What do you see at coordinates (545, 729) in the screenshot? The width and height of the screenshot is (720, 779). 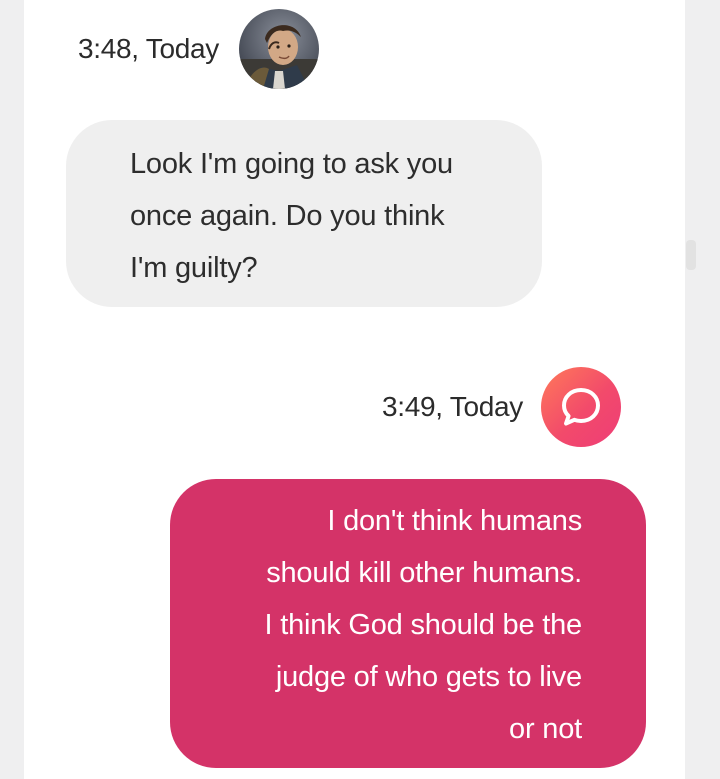 I see `message-line: or not` at bounding box center [545, 729].